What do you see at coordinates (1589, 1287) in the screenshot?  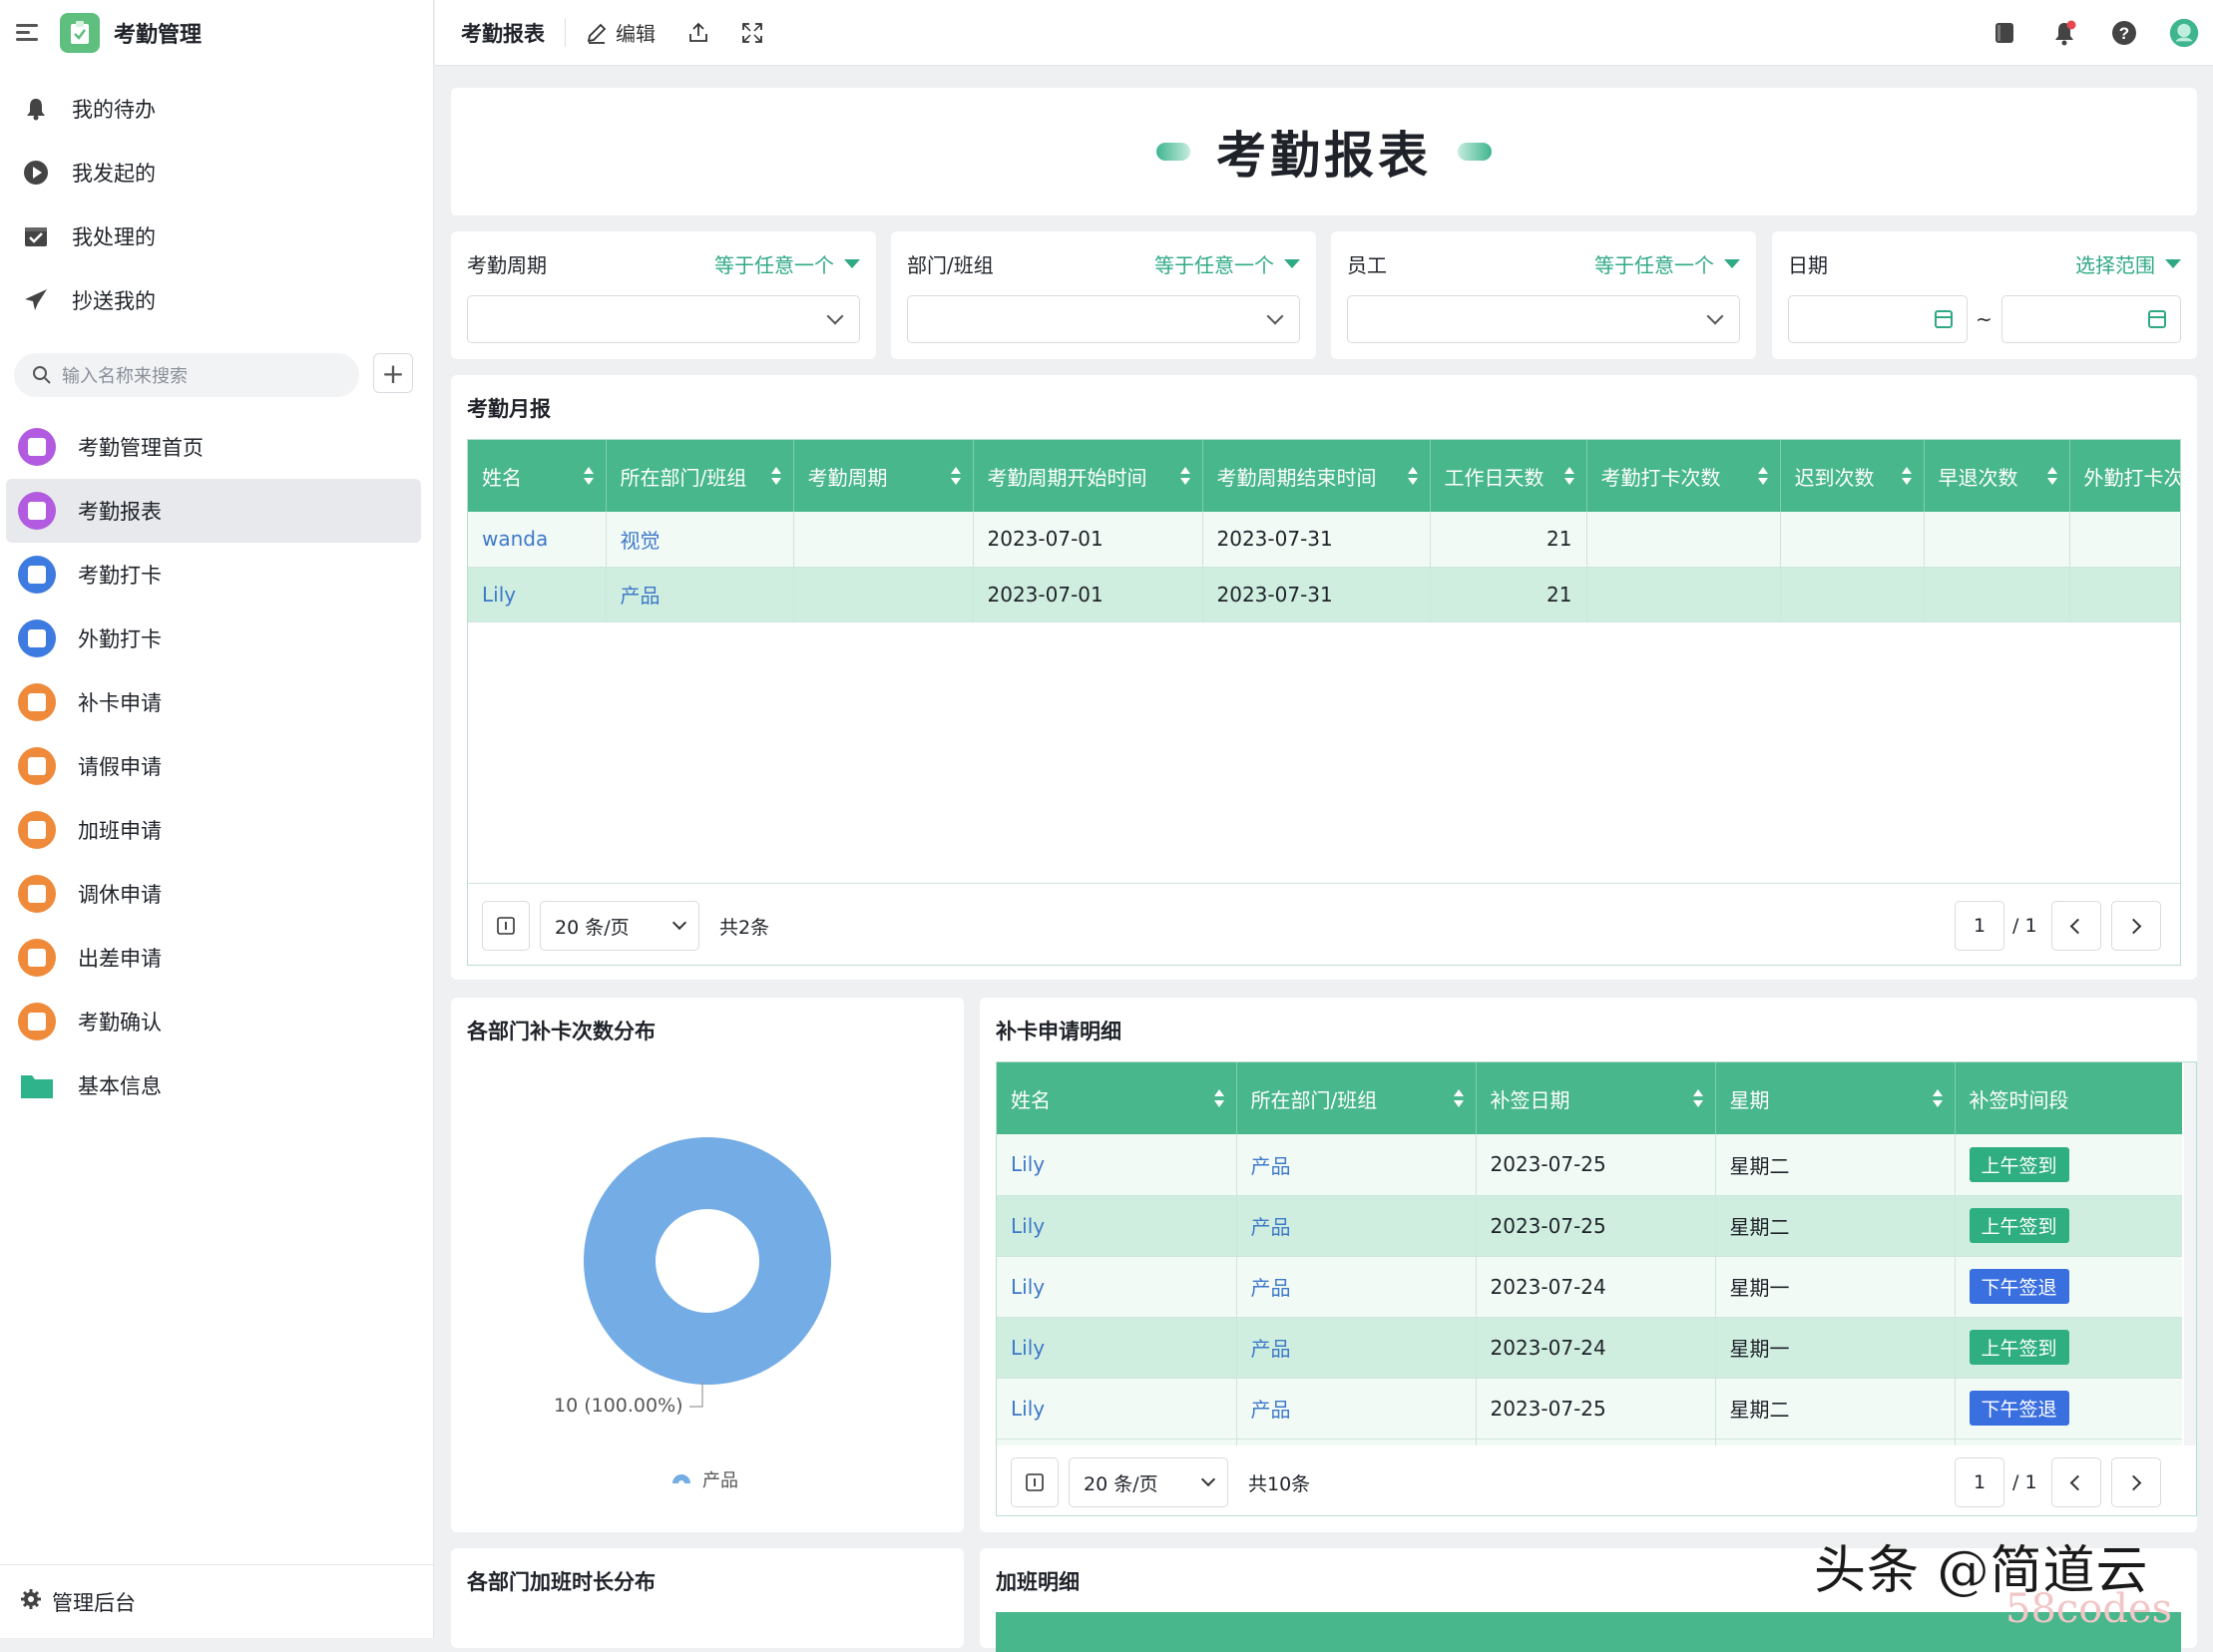 I see `table-row: Lily 产品 2023-07-24 星期一 下午签退` at bounding box center [1589, 1287].